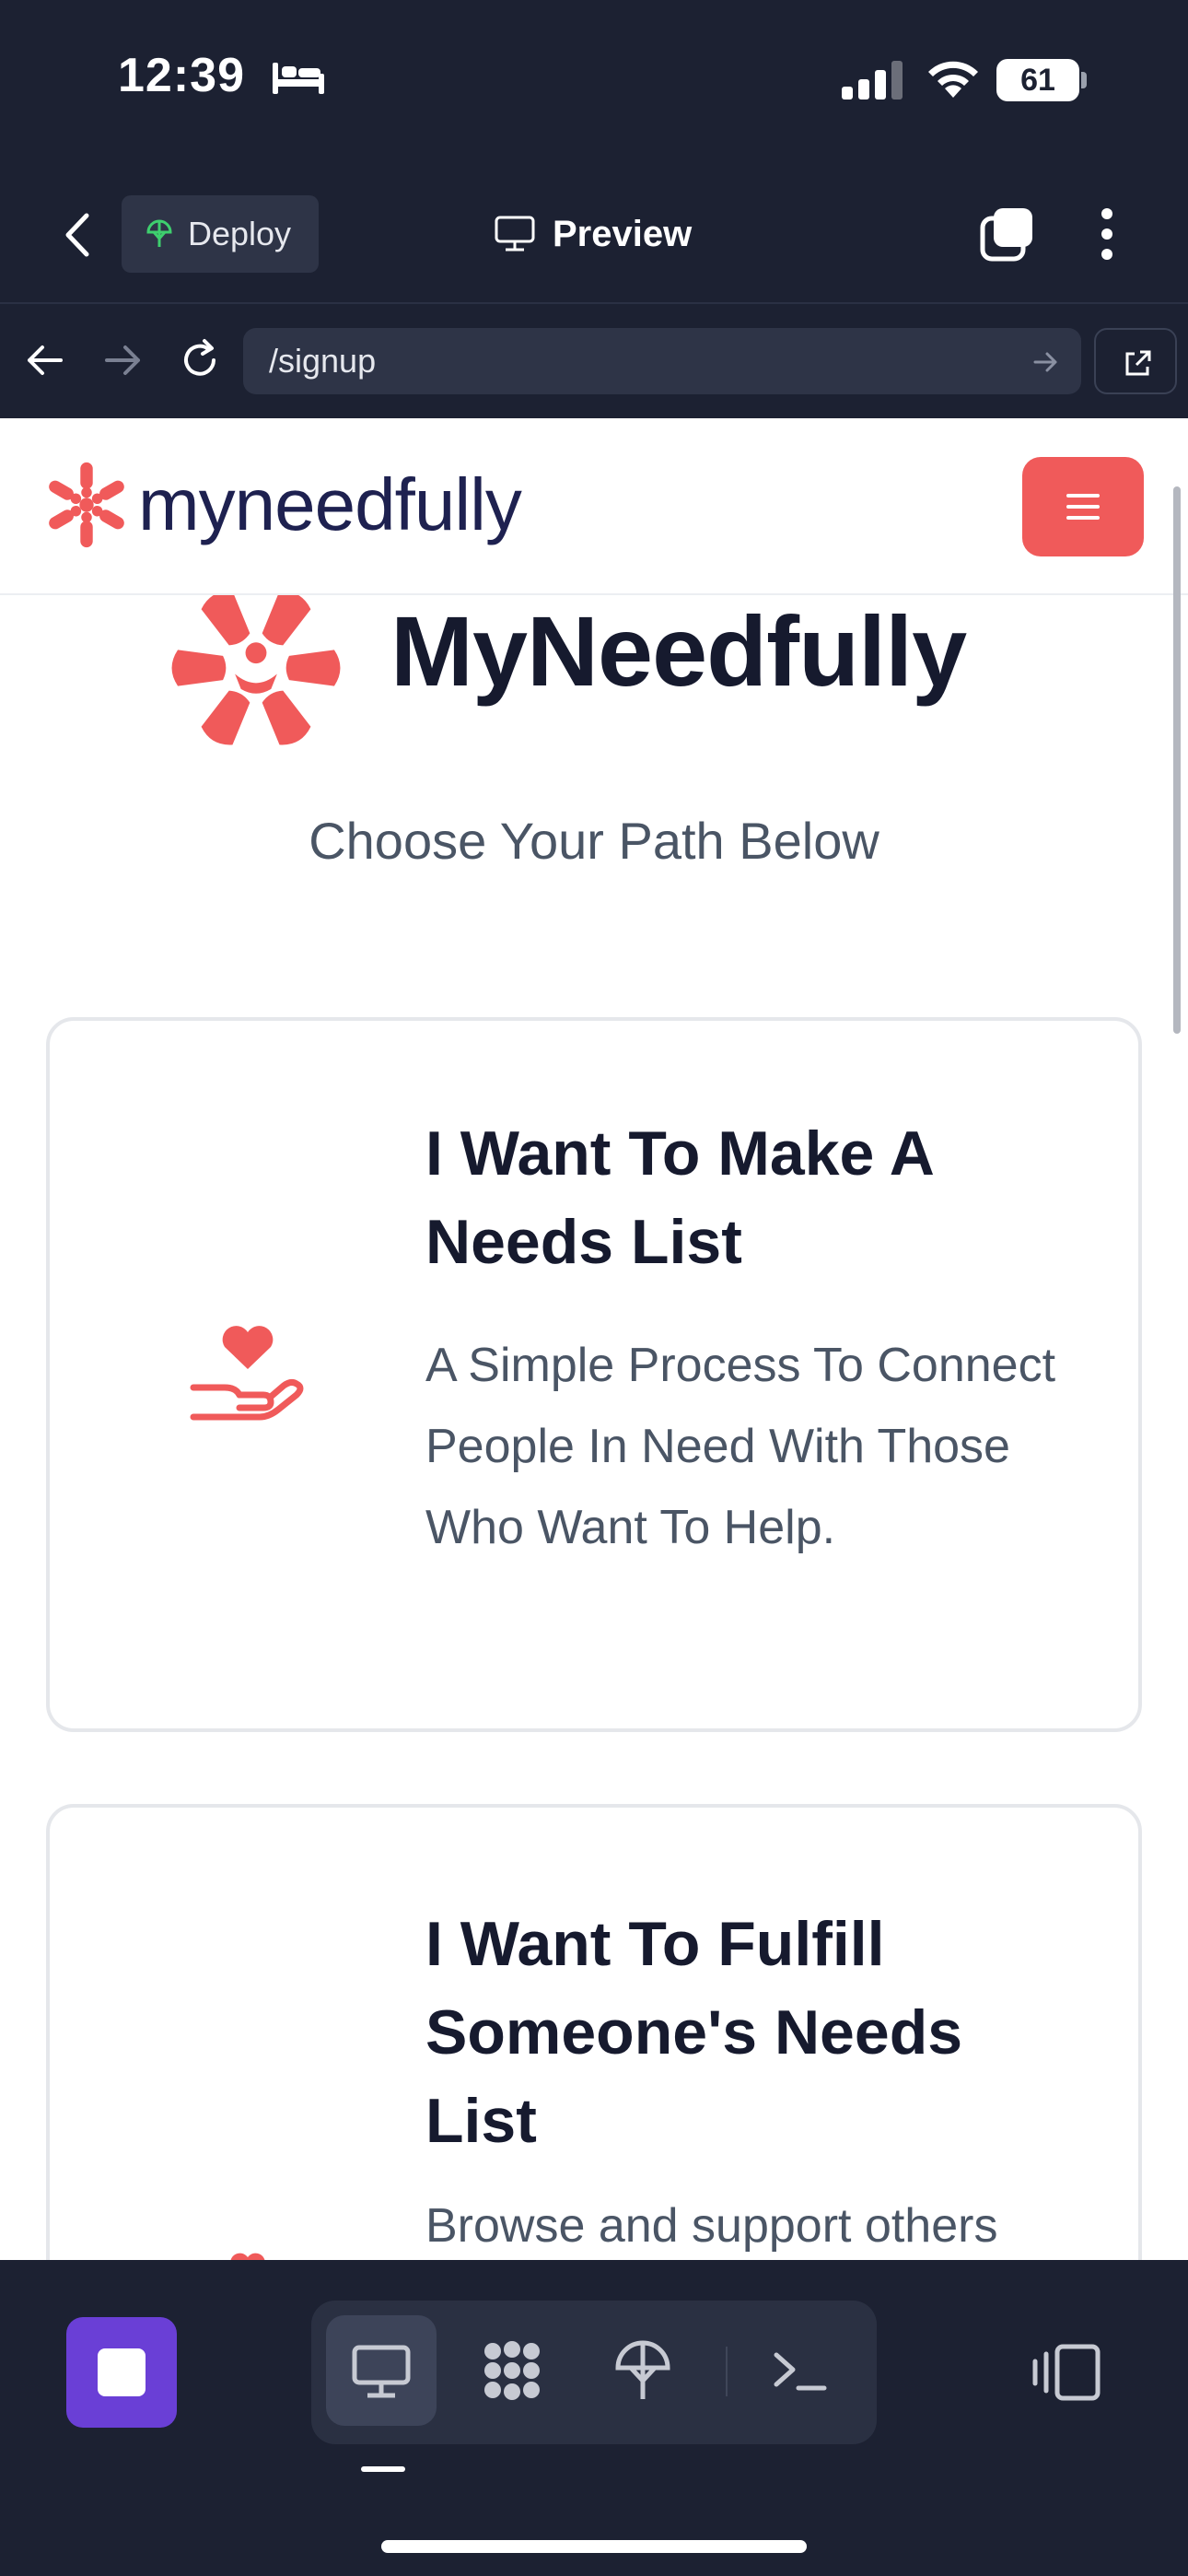 This screenshot has height=2576, width=1188. Describe the element at coordinates (727, 2371) in the screenshot. I see `tool-divider` at that location.